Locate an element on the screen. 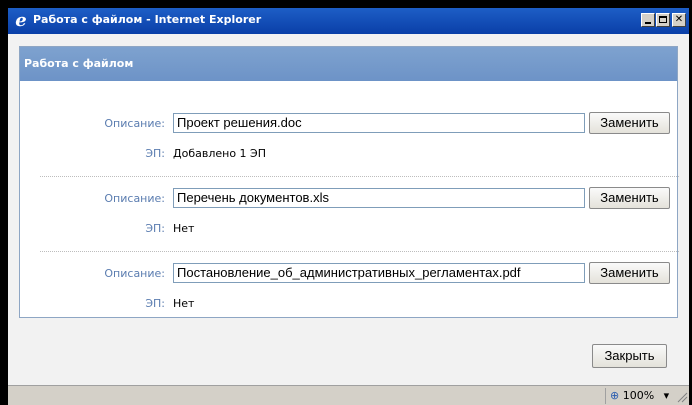 The image size is (692, 405). close-icon: ✕ is located at coordinates (679, 19).